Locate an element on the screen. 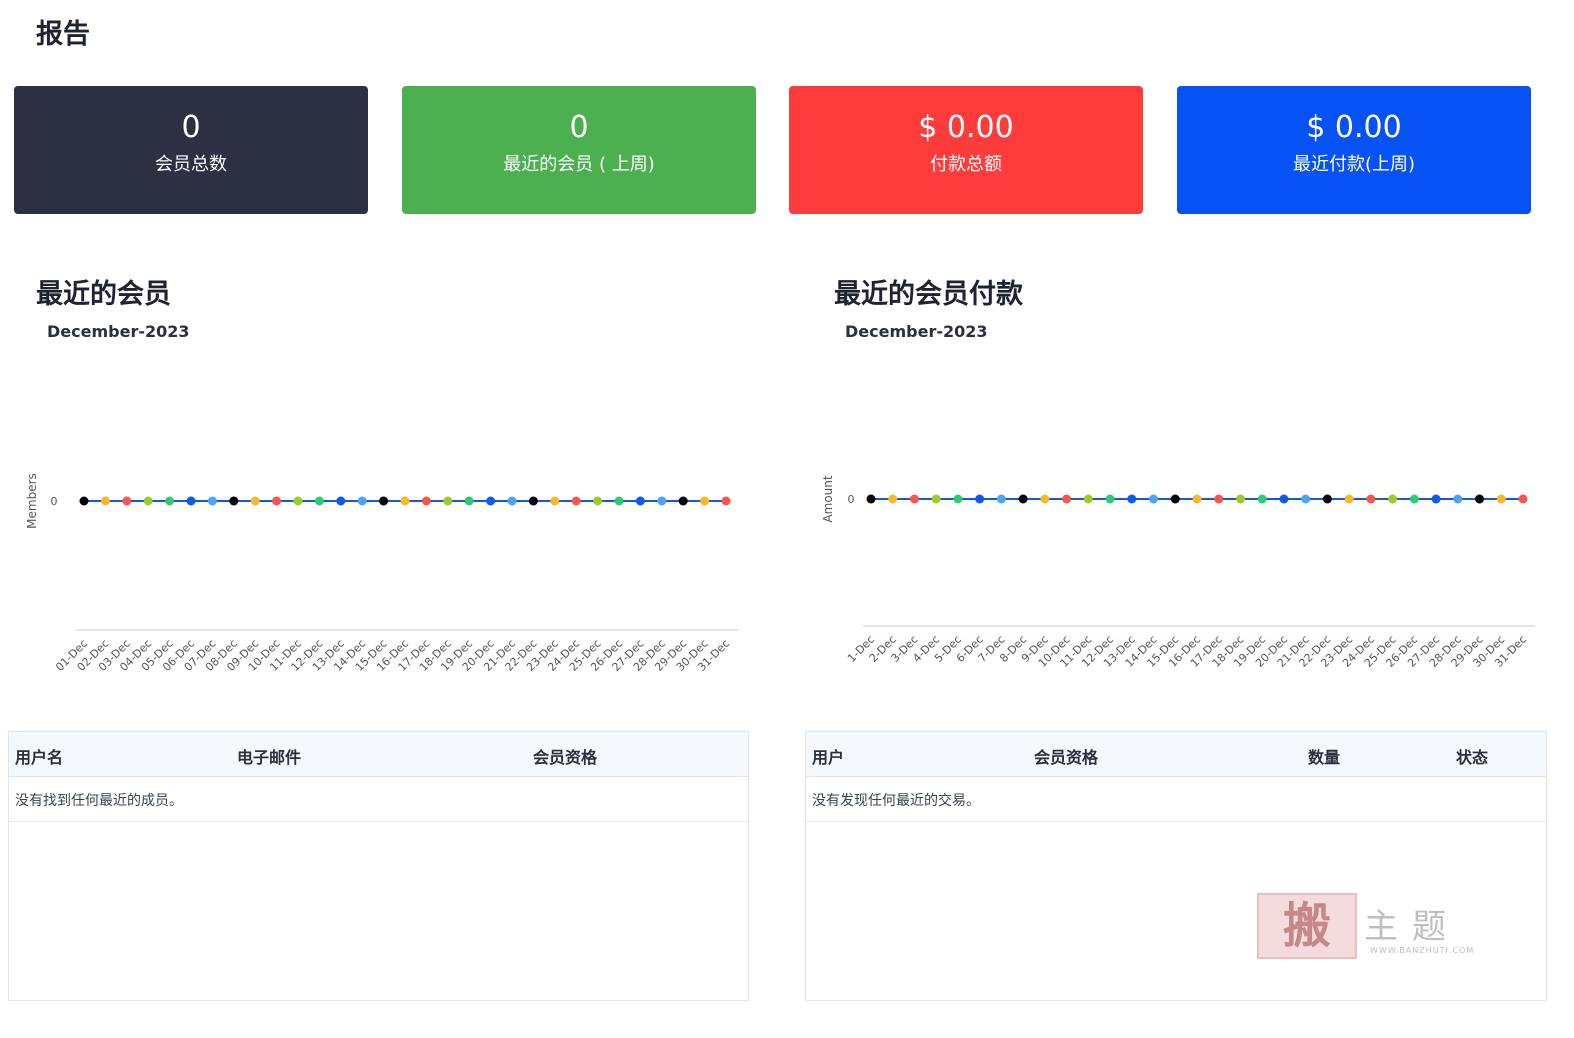 The image size is (1574, 1038). column-email: 电子邮件 is located at coordinates (269, 757).